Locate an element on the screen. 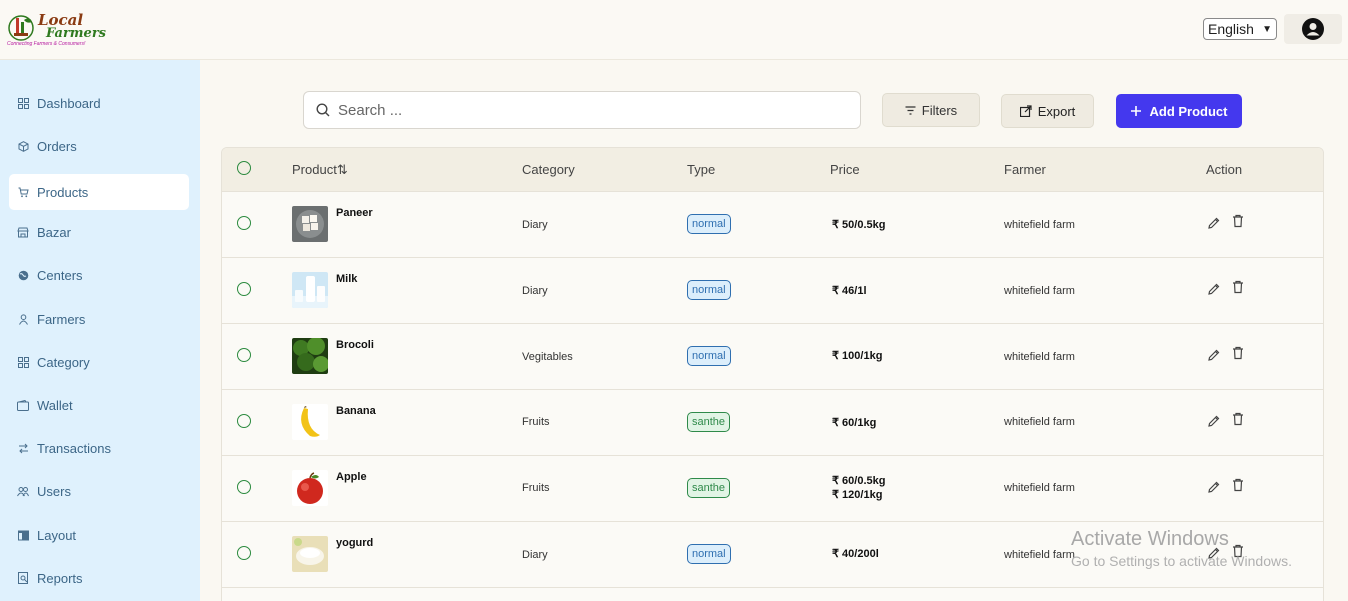 This screenshot has height=601, width=1348. search-box is located at coordinates (582, 110).